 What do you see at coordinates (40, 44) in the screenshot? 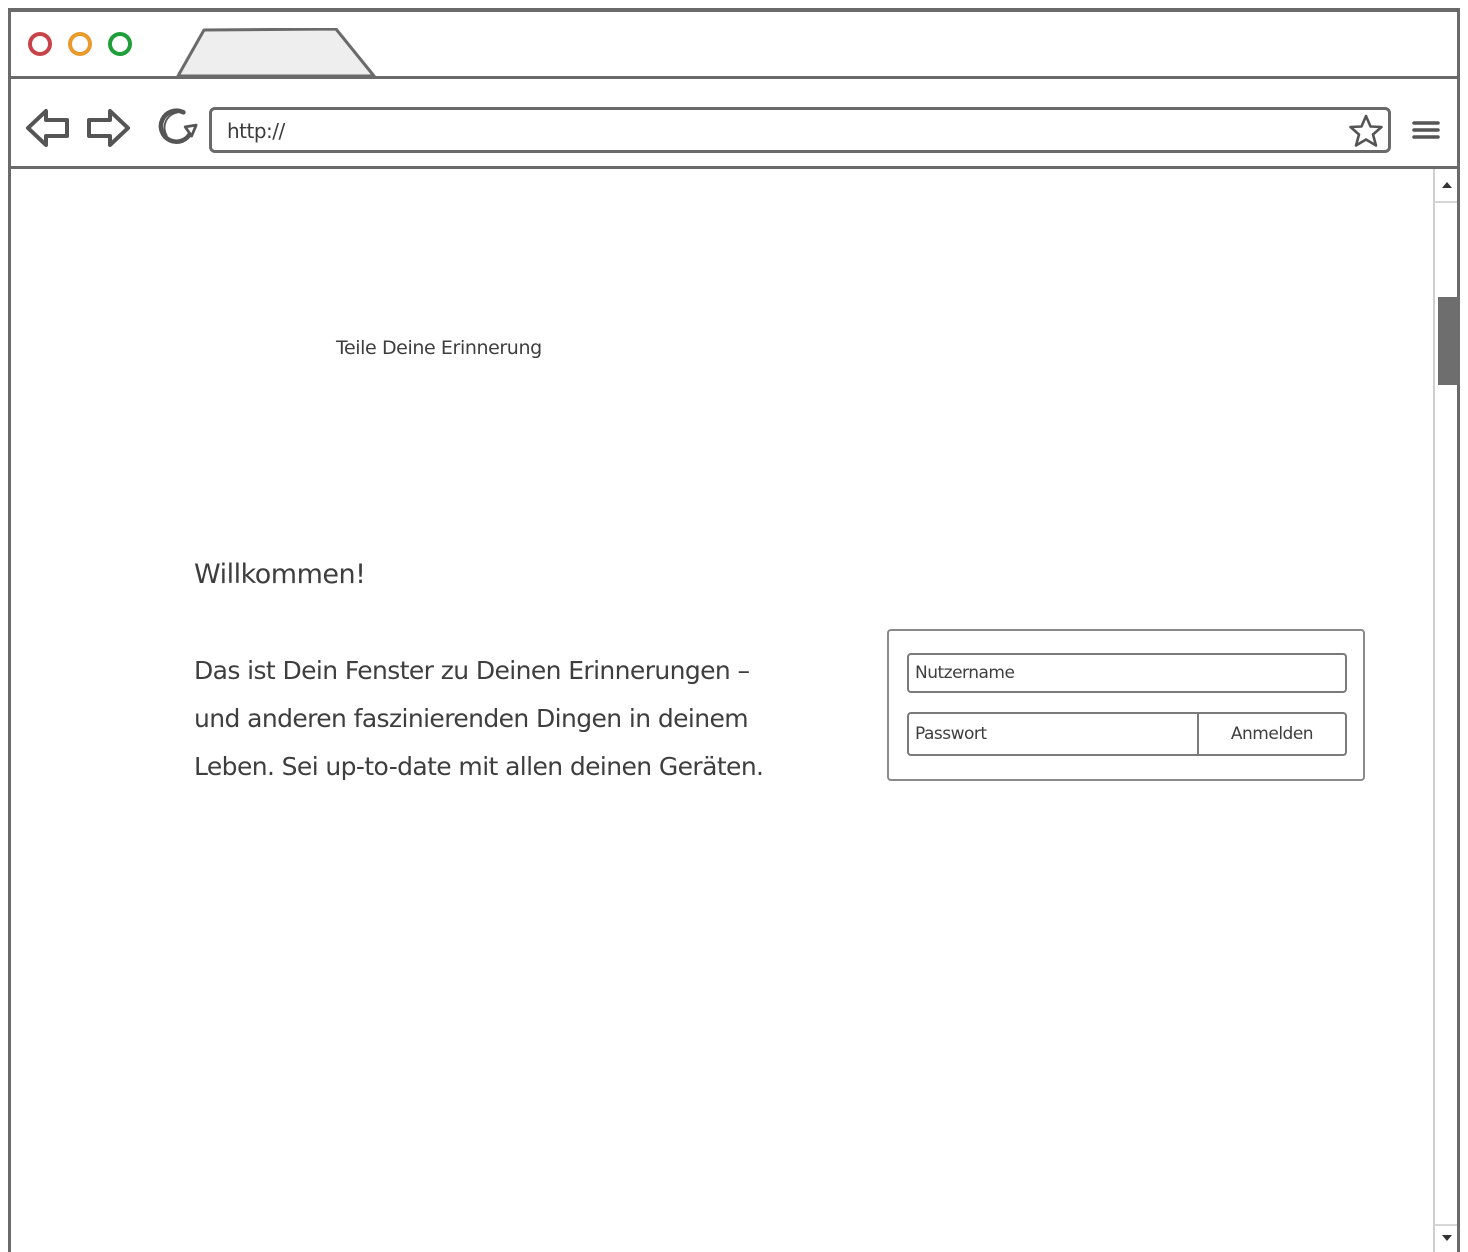
I see `close-window-button` at bounding box center [40, 44].